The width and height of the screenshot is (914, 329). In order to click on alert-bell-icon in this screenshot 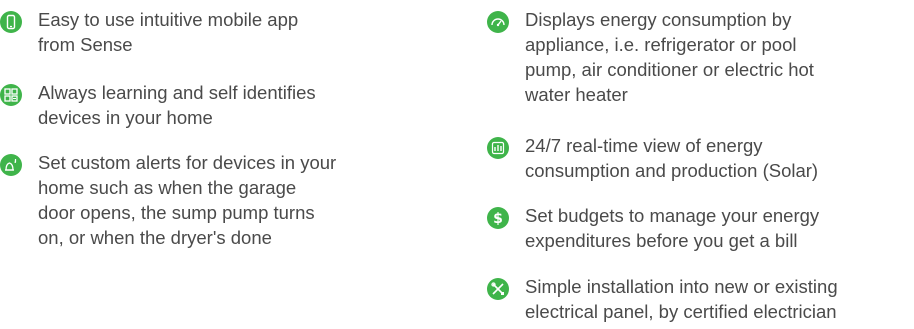, I will do `click(11, 165)`.